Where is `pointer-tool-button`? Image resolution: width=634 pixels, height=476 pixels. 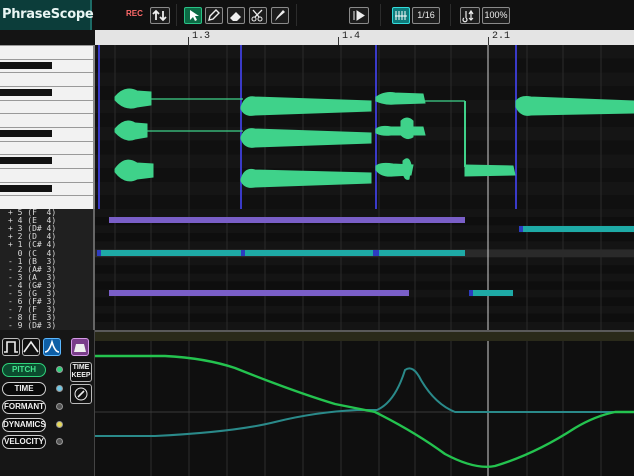
pointer-tool-button is located at coordinates (193, 15).